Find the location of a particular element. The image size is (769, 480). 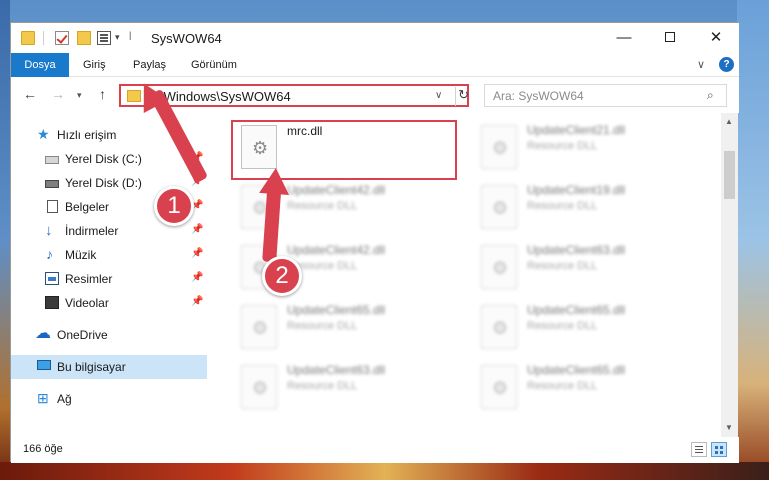

sidebar-item-label: Yerel Disk (D:) is located at coordinates (103, 183).